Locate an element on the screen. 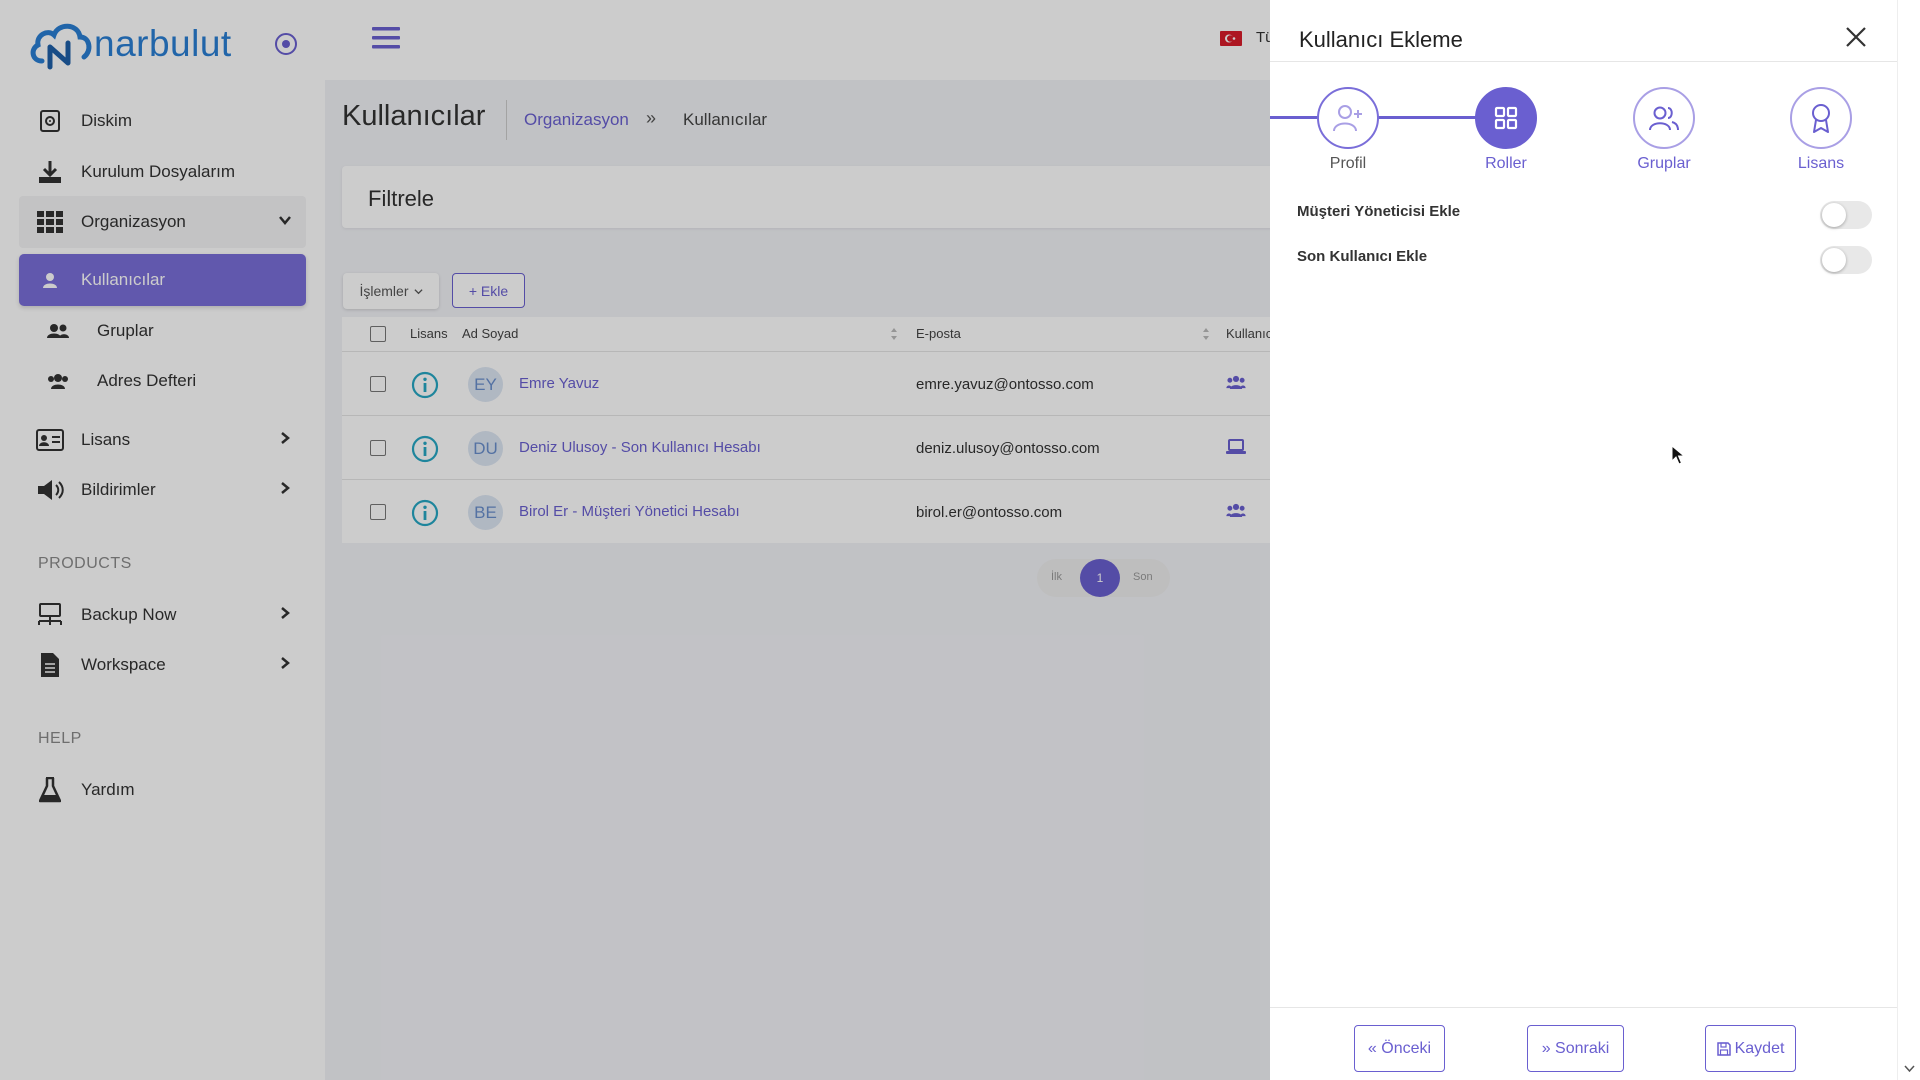 The width and height of the screenshot is (1920, 1080). floppy-disk-icon is located at coordinates (1723, 1048).